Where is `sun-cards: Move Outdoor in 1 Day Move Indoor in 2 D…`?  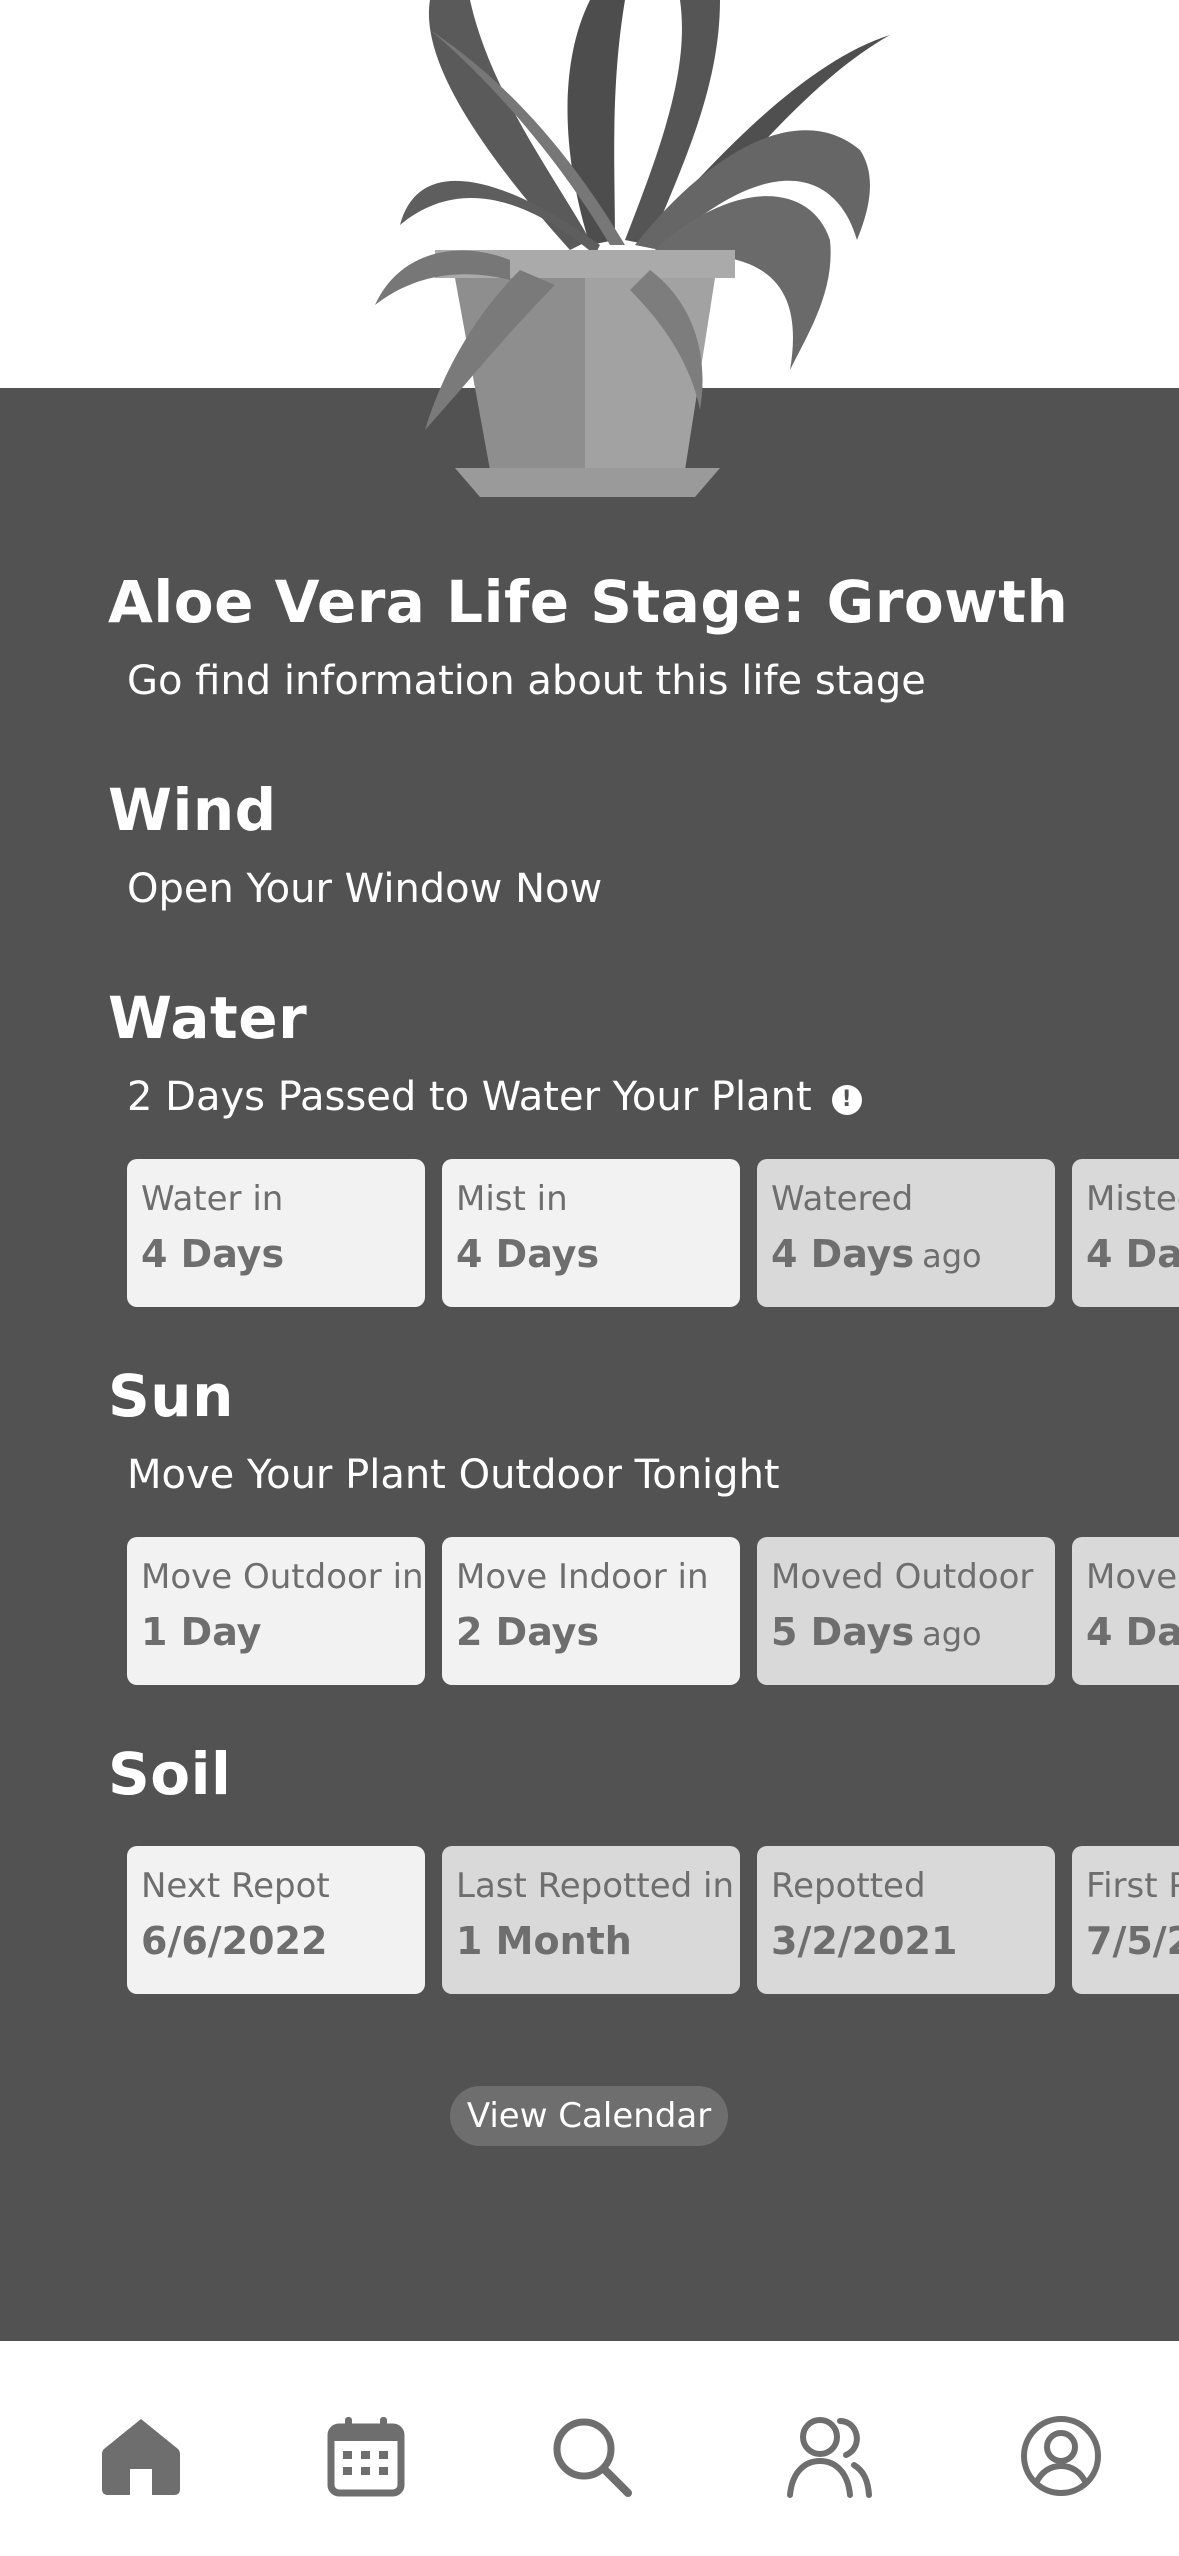 sun-cards: Move Outdoor in 1 Day Move Indoor in 2 D… is located at coordinates (653, 1611).